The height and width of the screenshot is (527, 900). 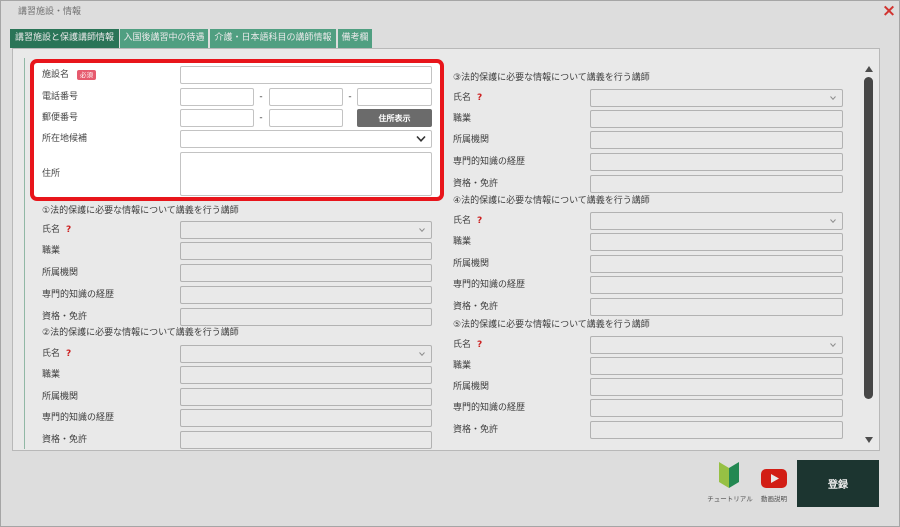 I want to click on lecturer-3-name-label-text: 氏名, so click(x=462, y=98).